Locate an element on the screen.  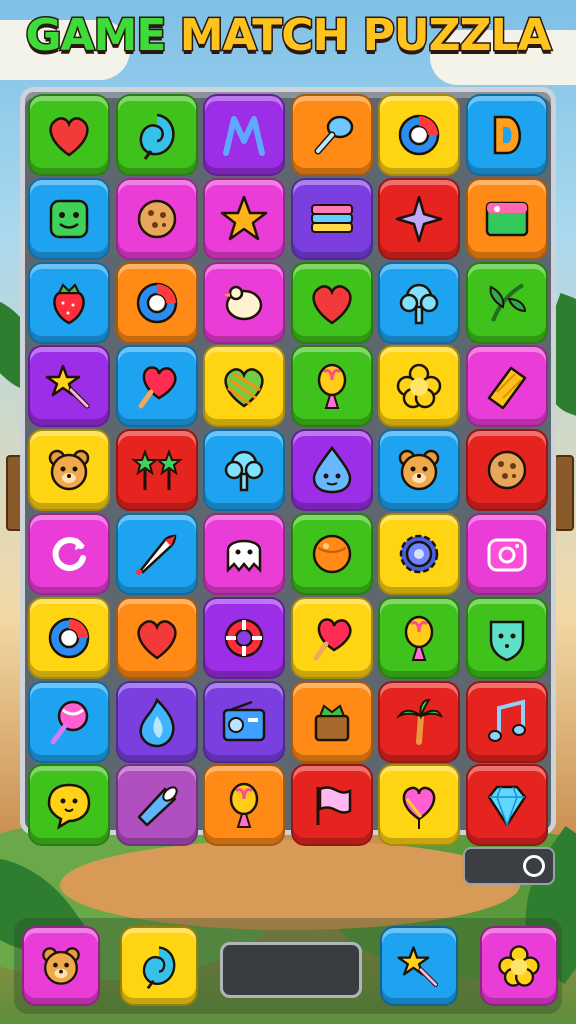
tile-r4-c4 is located at coordinates (331, 386).